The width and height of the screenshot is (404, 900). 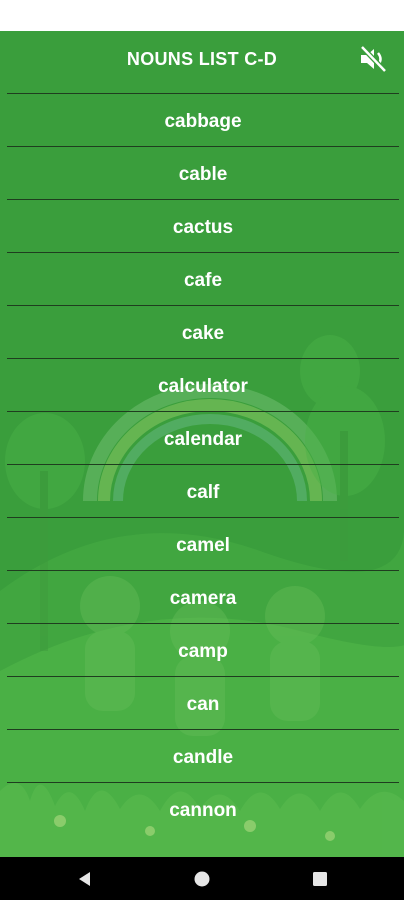 I want to click on word-label: cafe, so click(x=203, y=280).